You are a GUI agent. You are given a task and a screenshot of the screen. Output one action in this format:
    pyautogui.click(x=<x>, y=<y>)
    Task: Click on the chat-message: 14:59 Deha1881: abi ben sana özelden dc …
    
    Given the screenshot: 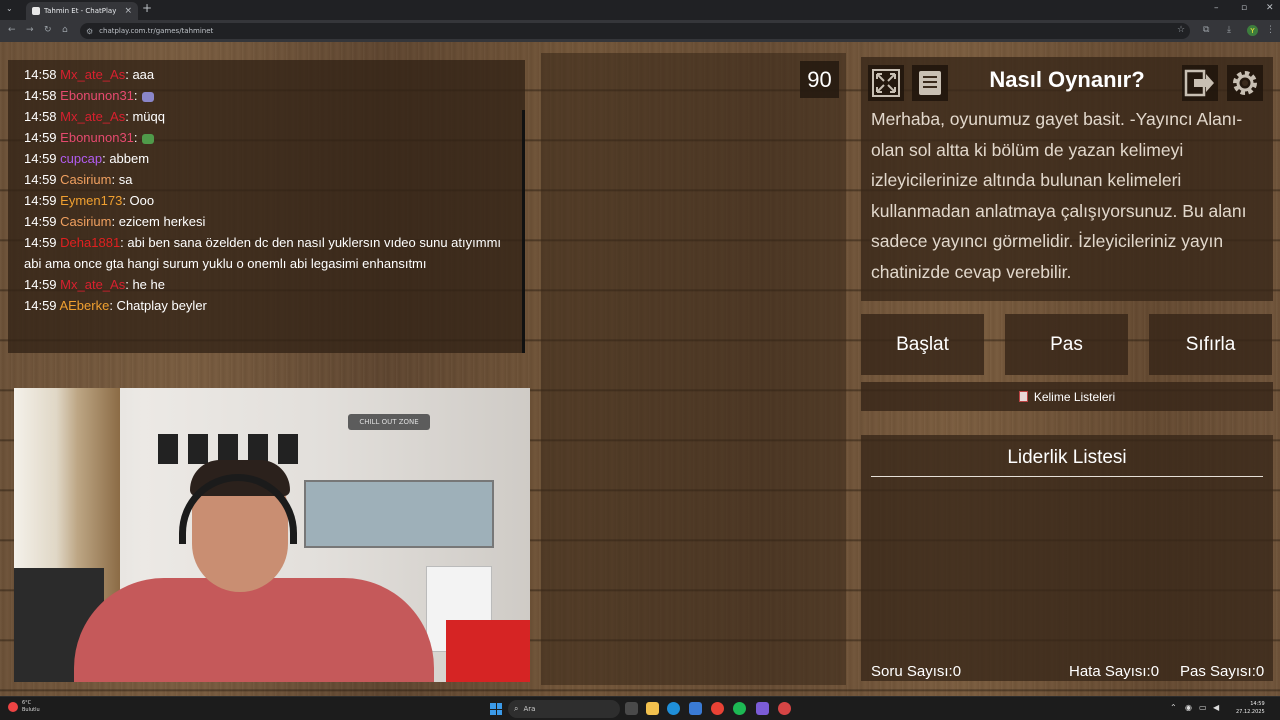 What is the action you would take?
    pyautogui.click(x=266, y=253)
    